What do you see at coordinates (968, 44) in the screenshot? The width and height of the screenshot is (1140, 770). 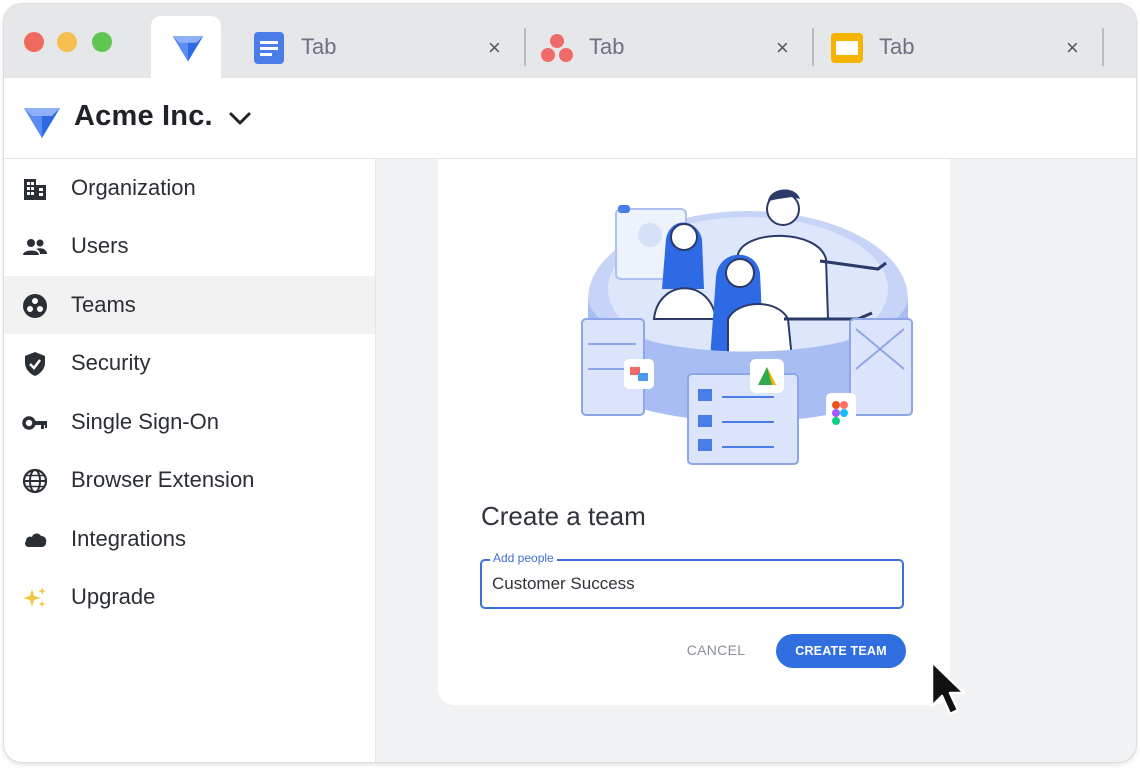 I see `tab-slides: Tab ×` at bounding box center [968, 44].